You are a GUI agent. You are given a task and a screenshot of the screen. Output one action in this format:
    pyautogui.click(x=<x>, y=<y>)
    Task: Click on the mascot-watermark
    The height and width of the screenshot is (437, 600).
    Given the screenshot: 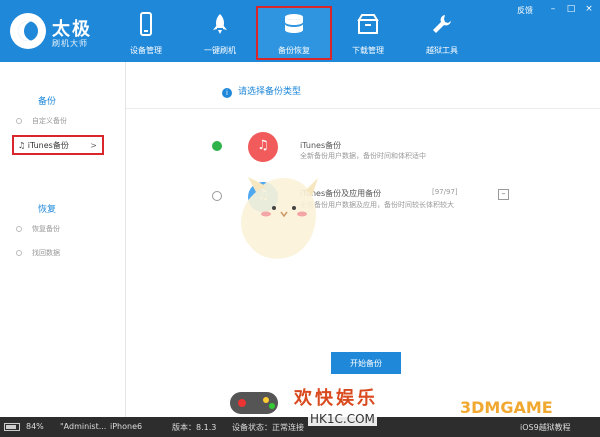 What is the action you would take?
    pyautogui.click(x=279, y=218)
    